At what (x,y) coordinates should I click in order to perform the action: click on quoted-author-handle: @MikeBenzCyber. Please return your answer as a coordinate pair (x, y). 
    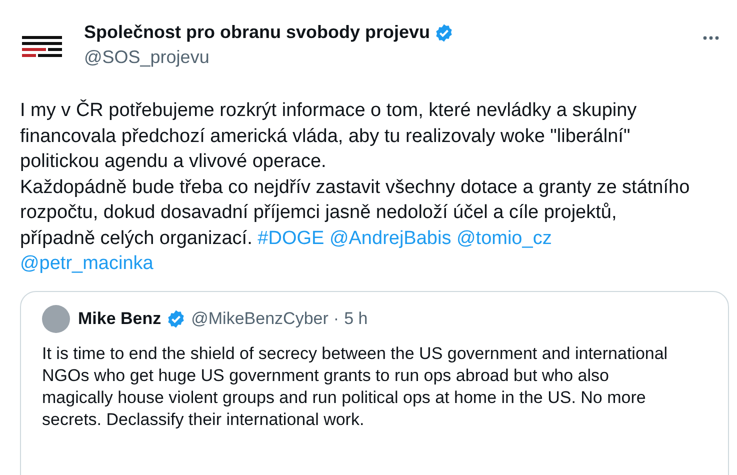
    Looking at the image, I should click on (259, 318).